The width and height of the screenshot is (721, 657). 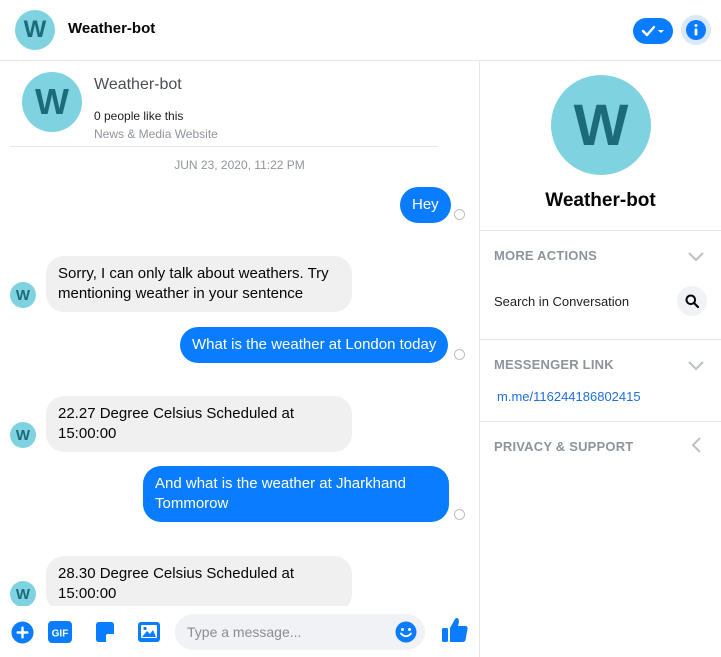 I want to click on more-actions-button, so click(x=22, y=635).